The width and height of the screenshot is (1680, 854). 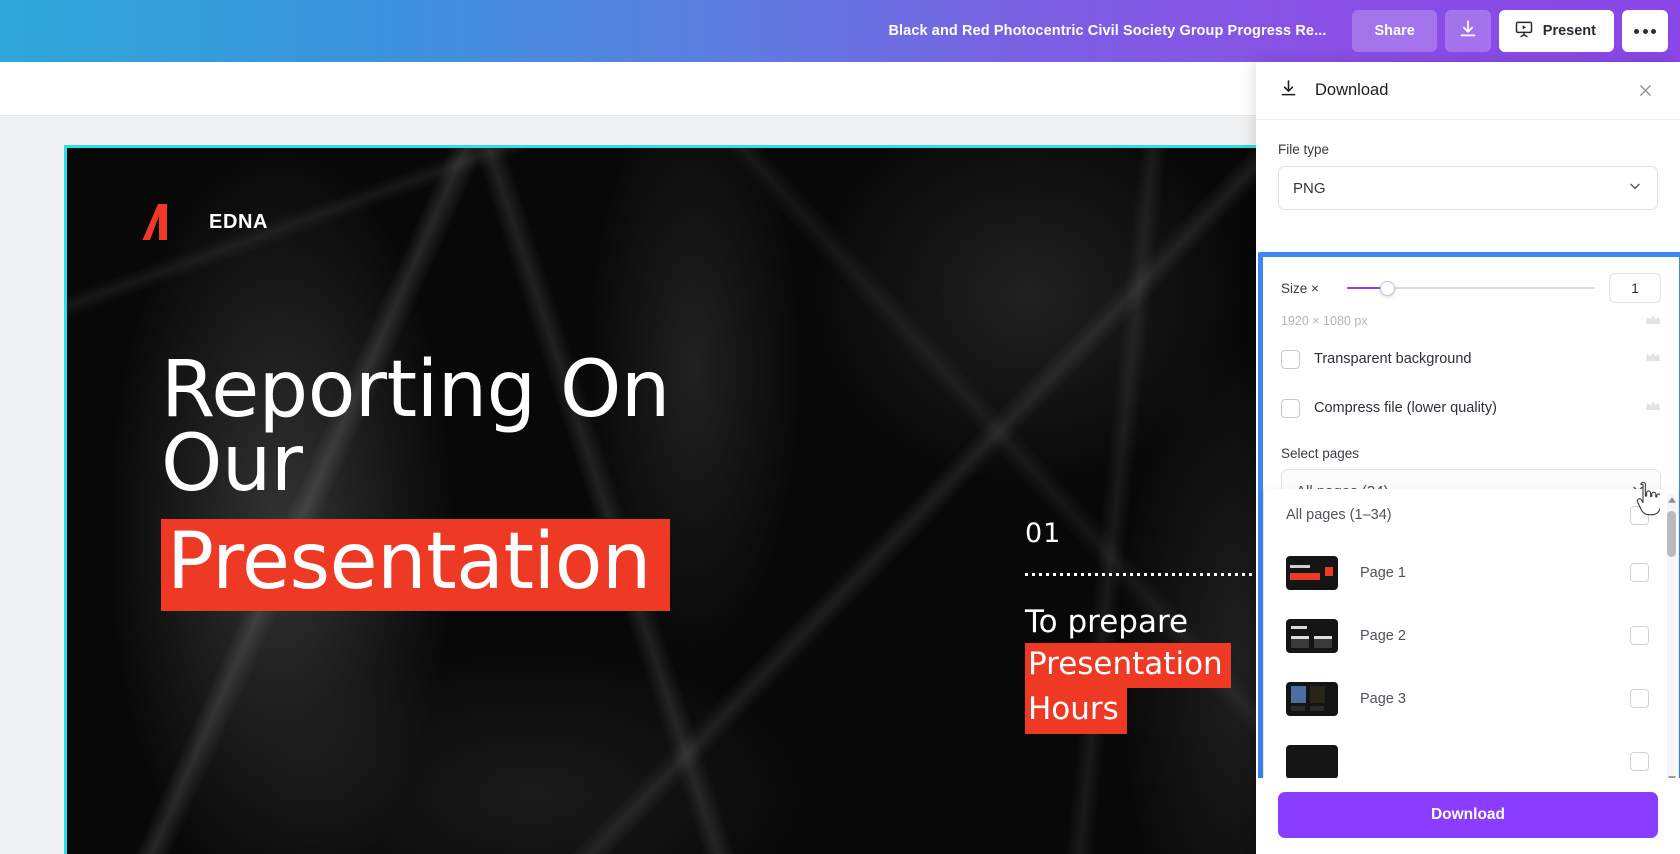 I want to click on size-row: Size × 1, so click(x=1471, y=288).